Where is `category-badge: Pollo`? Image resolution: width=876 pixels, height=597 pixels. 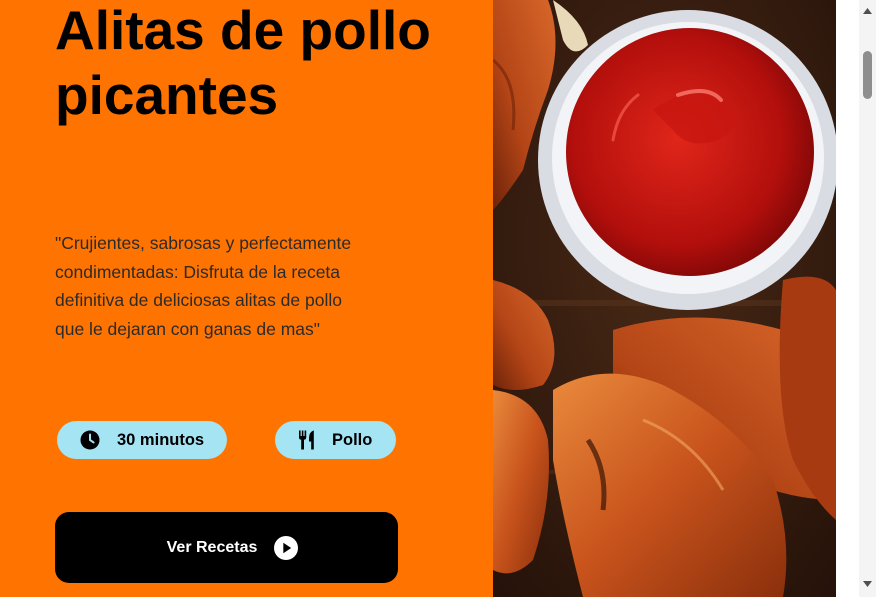
category-badge: Pollo is located at coordinates (335, 440).